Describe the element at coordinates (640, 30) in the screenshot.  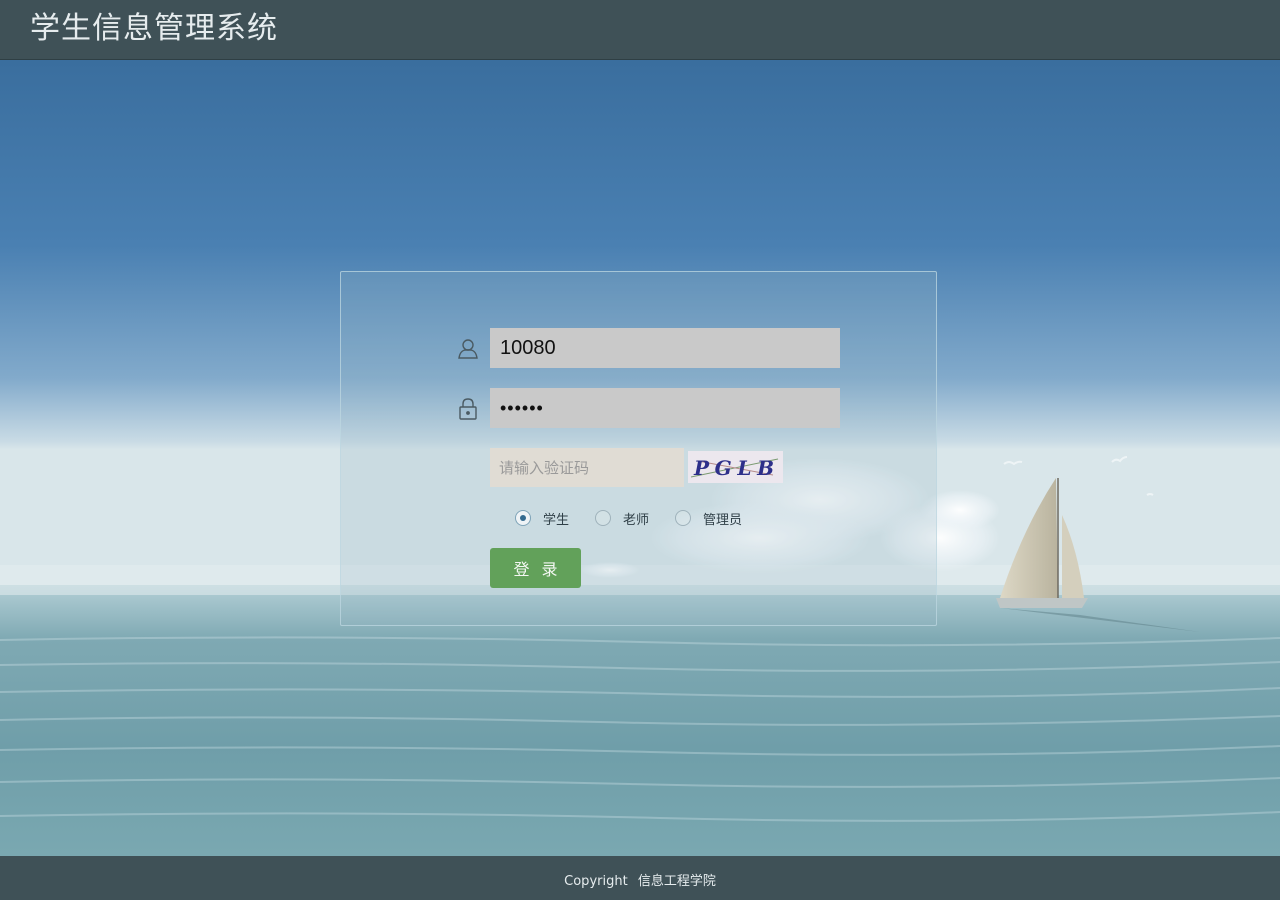
I see `top-header: 学生信息管理系统` at that location.